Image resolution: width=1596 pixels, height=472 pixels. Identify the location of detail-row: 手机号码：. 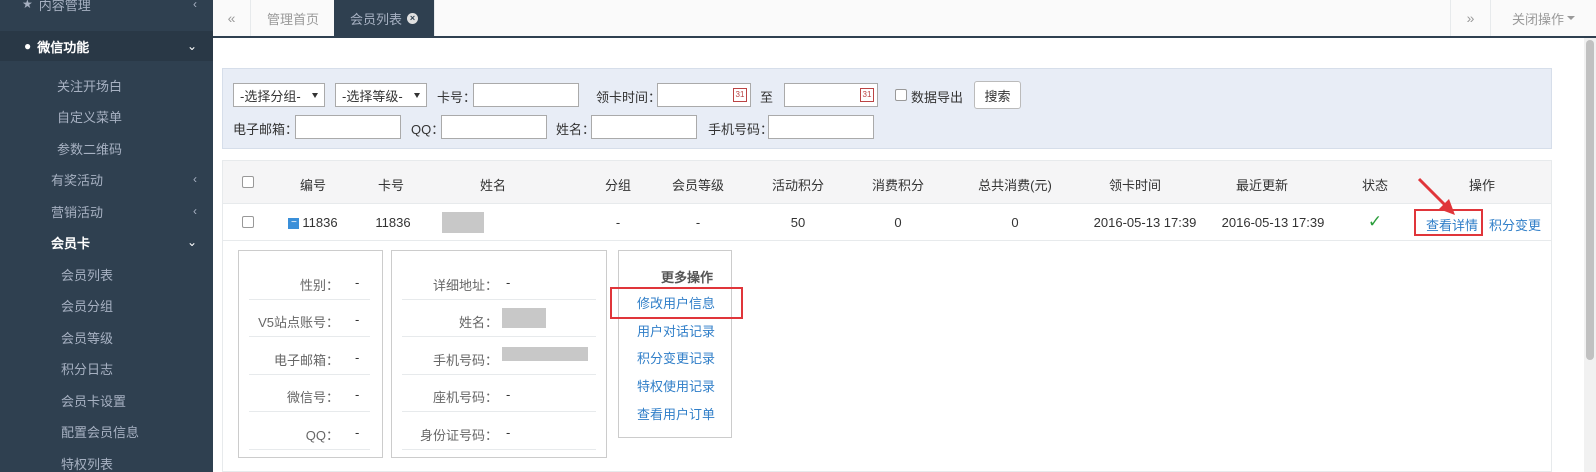
(499, 356).